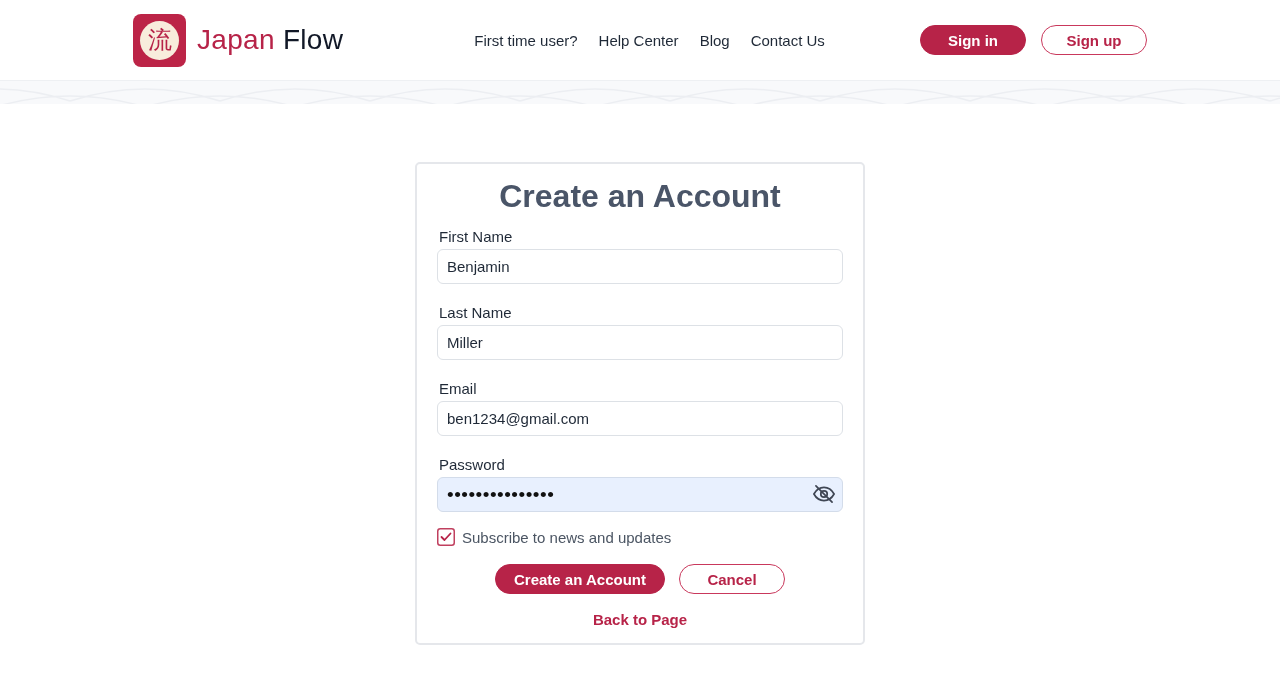  What do you see at coordinates (732, 579) in the screenshot?
I see `cancel-button: Cancel` at bounding box center [732, 579].